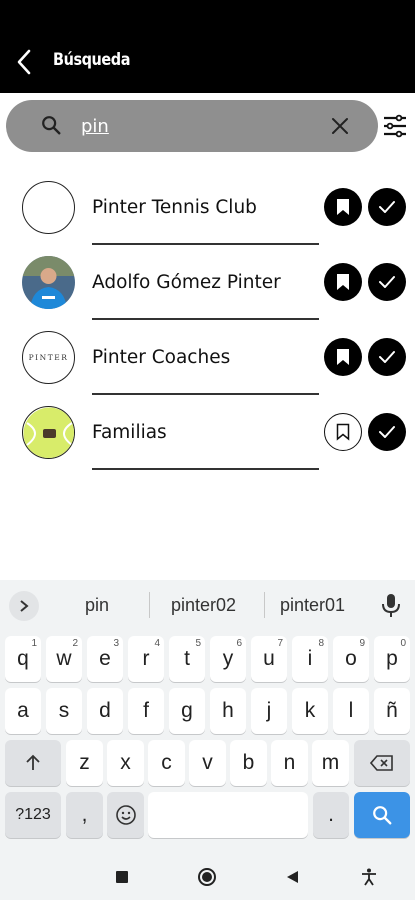 Image resolution: width=415 pixels, height=900 pixels. Describe the element at coordinates (207, 368) in the screenshot. I see `result-item: PINTER Pinter Coaches` at that location.